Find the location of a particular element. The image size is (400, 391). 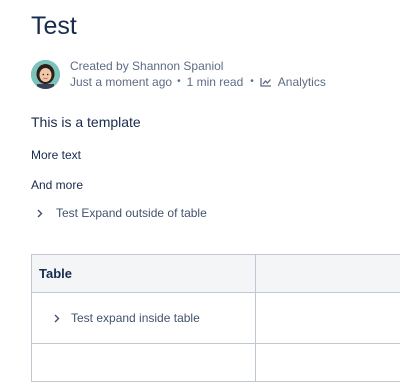

read-time: 1 min read is located at coordinates (215, 82).